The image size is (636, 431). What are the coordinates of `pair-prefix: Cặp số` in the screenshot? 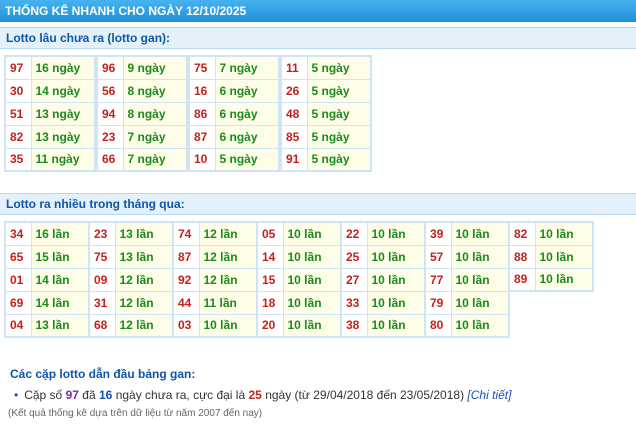 It's located at (43, 395).